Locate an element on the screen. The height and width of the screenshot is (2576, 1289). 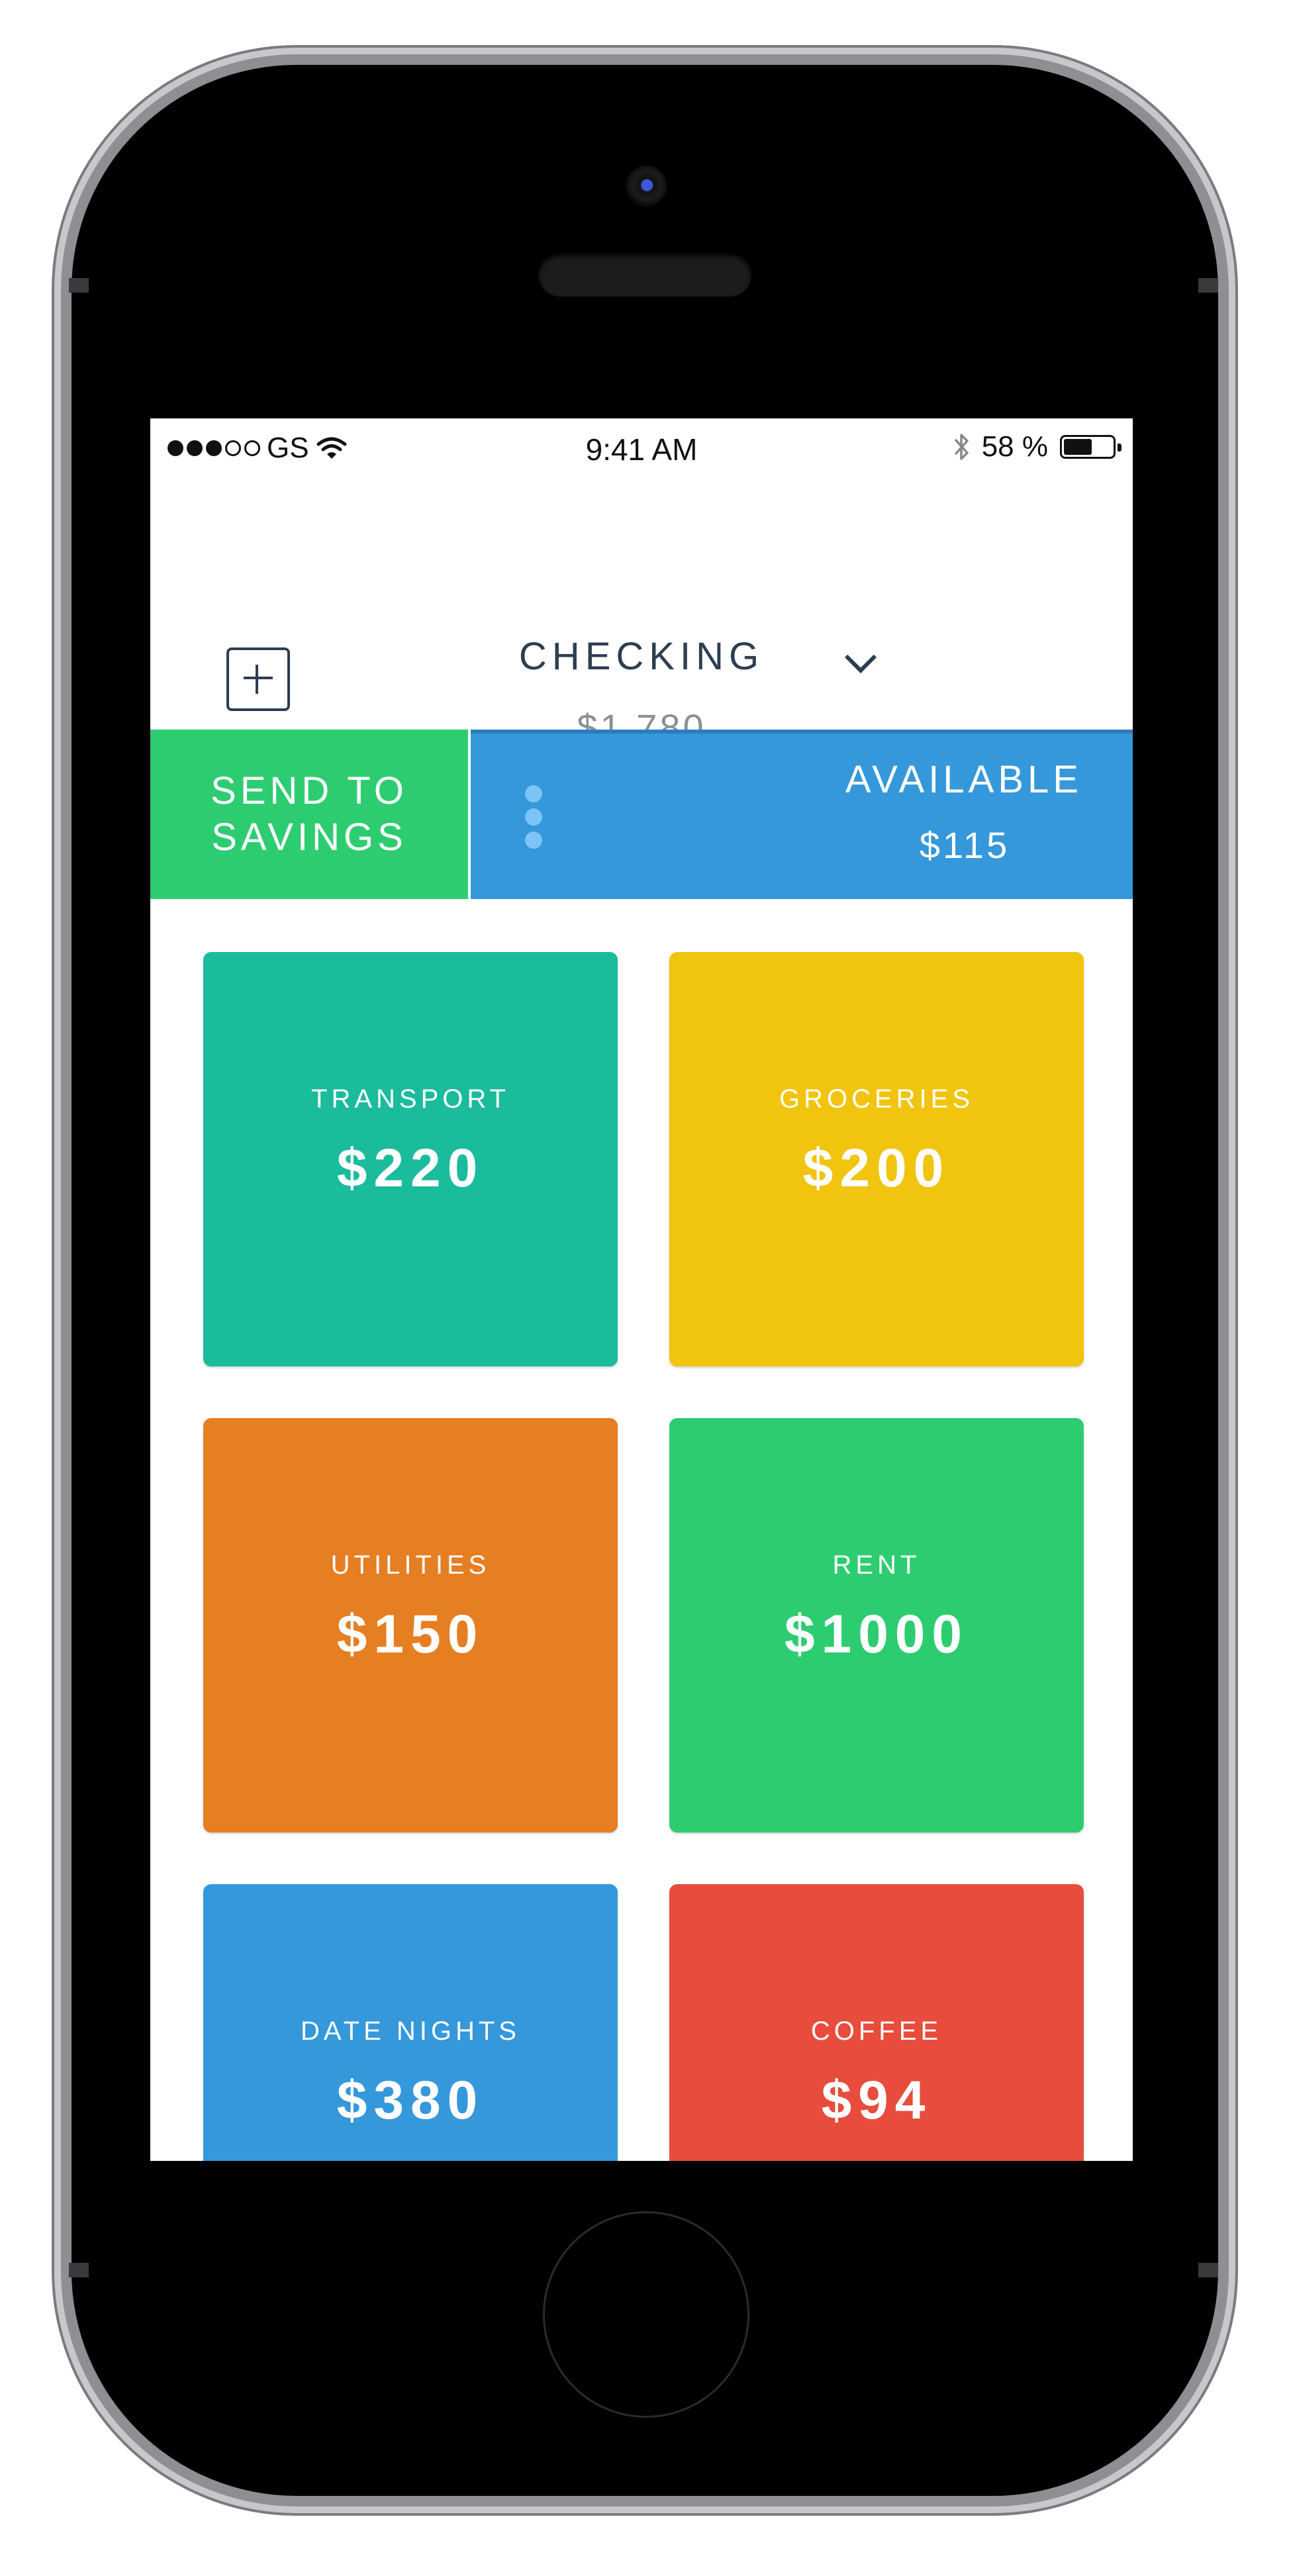
account-selector: CHECKING is located at coordinates (641, 656).